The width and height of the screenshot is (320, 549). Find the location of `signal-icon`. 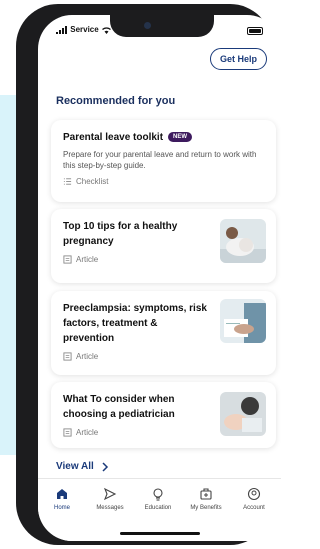

signal-icon is located at coordinates (61, 29).